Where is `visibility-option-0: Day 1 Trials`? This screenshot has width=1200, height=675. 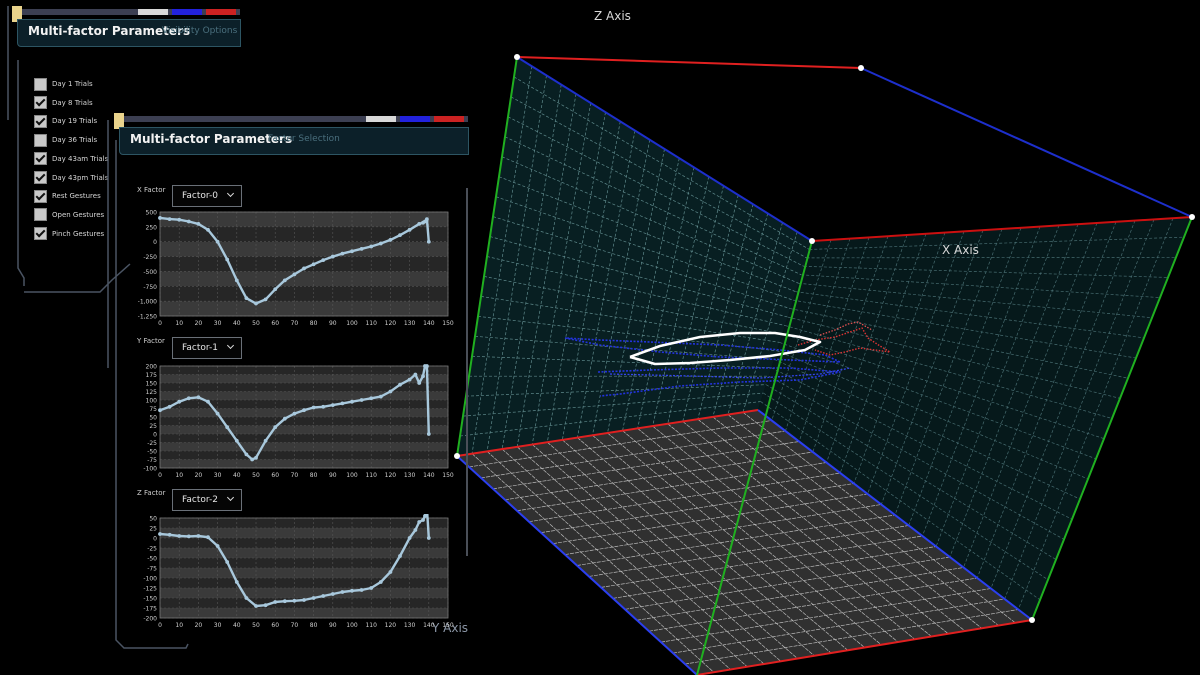 visibility-option-0: Day 1 Trials is located at coordinates (63, 84).